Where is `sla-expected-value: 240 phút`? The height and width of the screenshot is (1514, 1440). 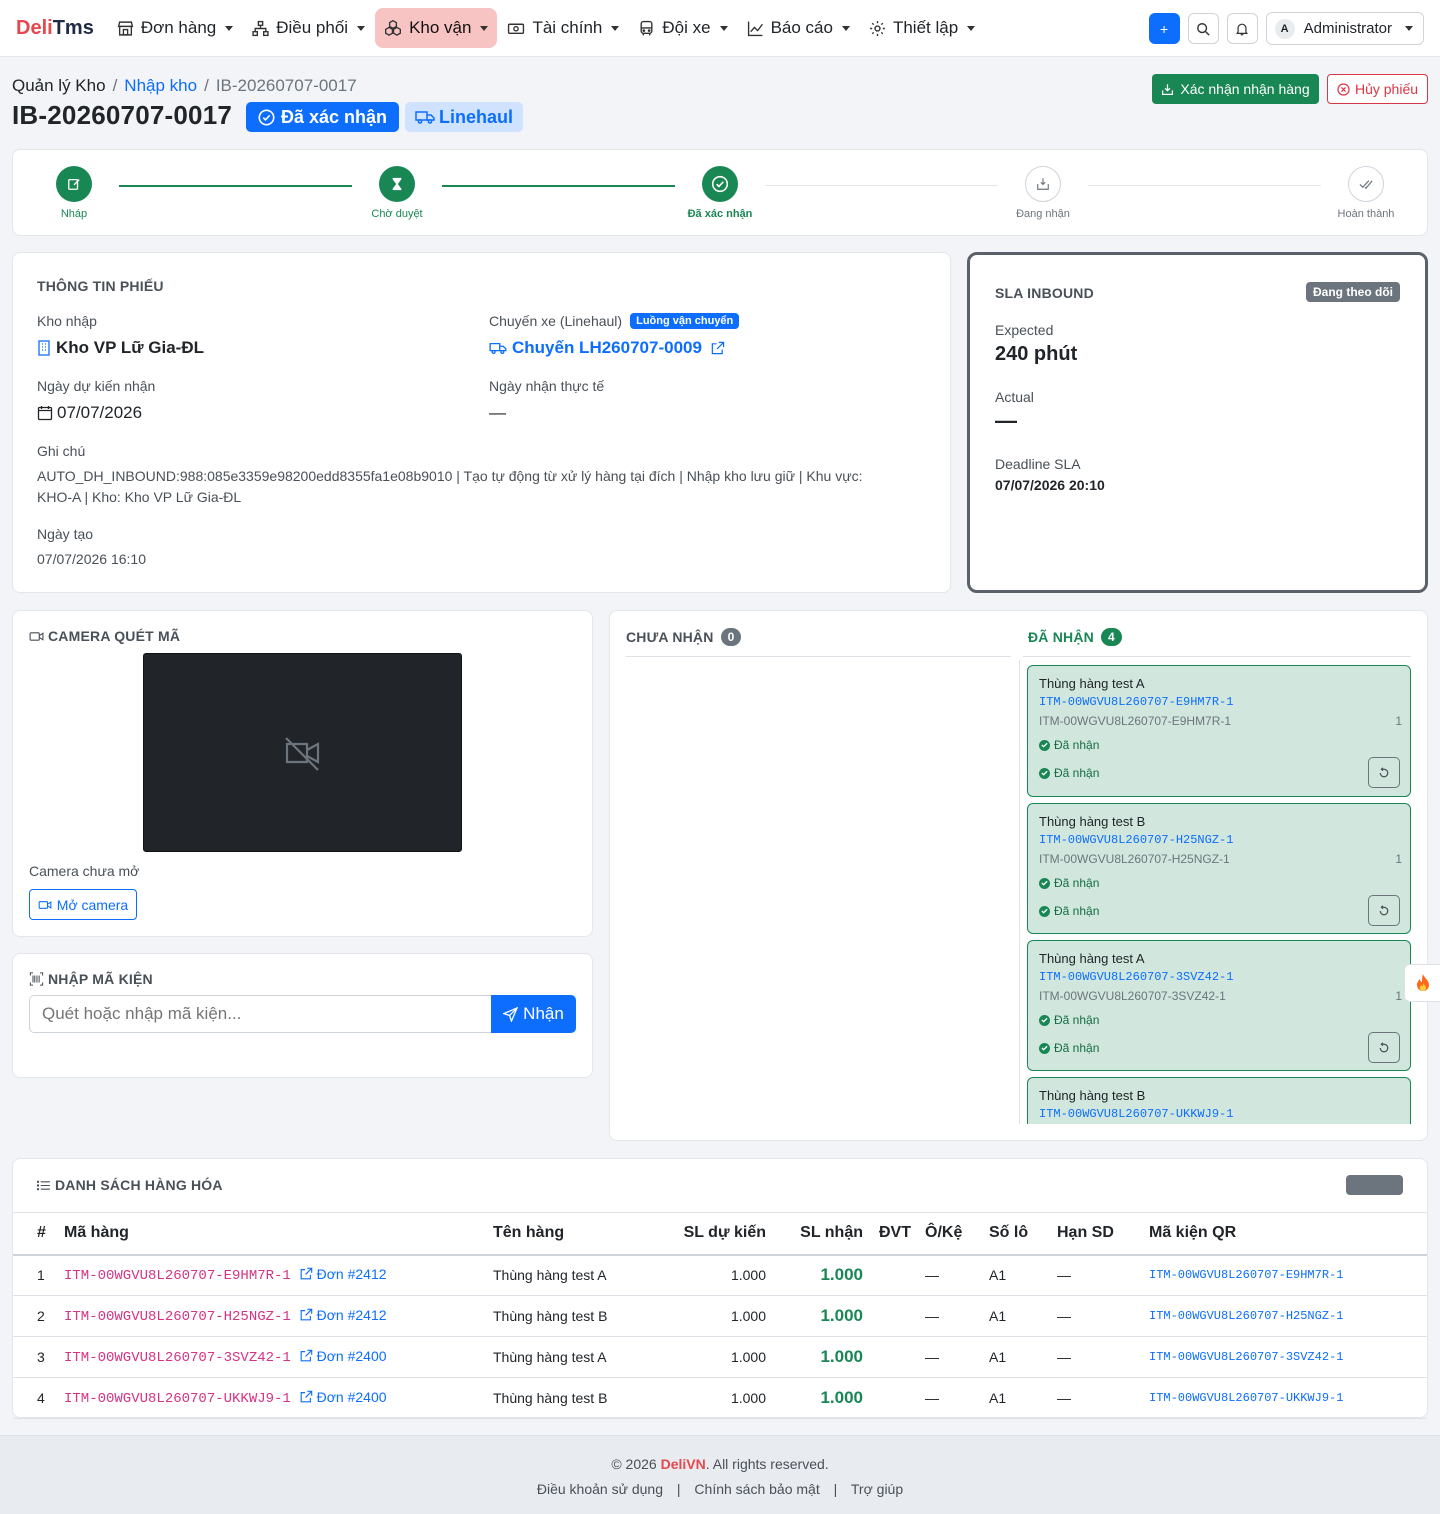 sla-expected-value: 240 phút is located at coordinates (1036, 354).